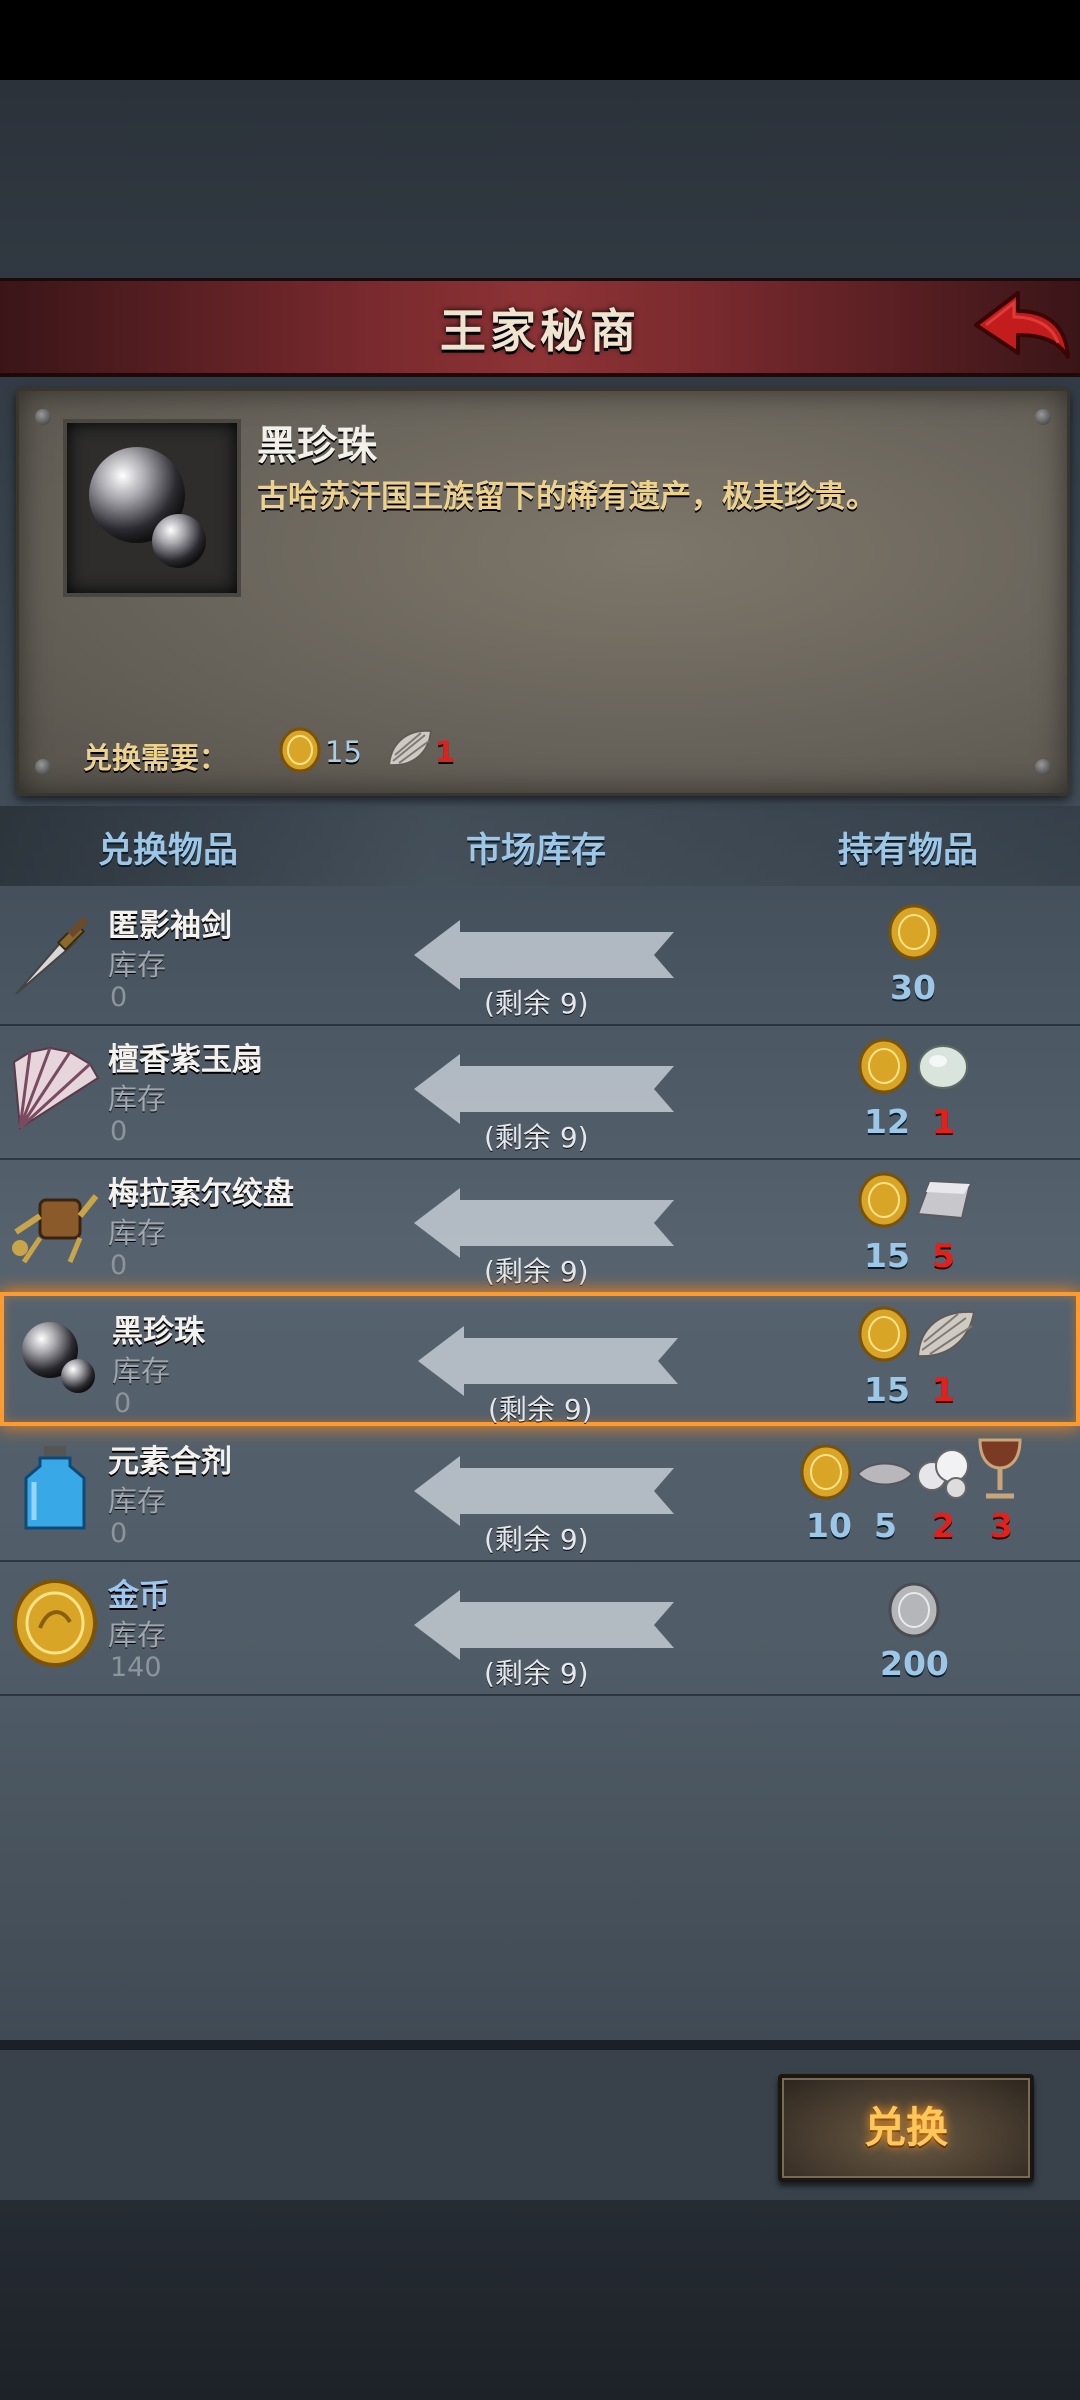  I want to click on exchange-row: 元素合剂 库存 0 (剩余 9) 10 5 2 3, so click(540, 1494).